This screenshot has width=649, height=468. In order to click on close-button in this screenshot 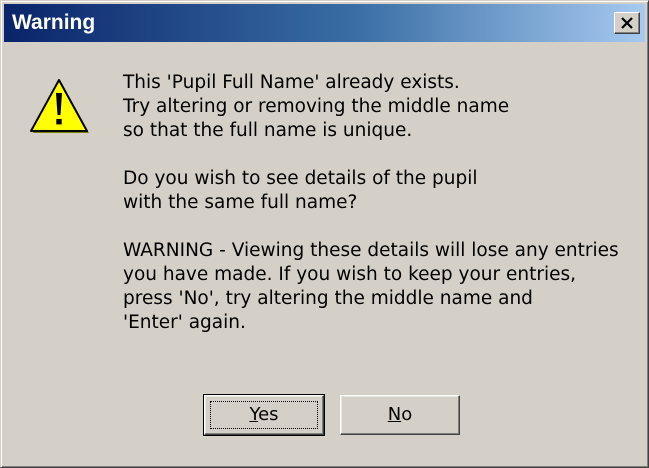, I will do `click(627, 23)`.